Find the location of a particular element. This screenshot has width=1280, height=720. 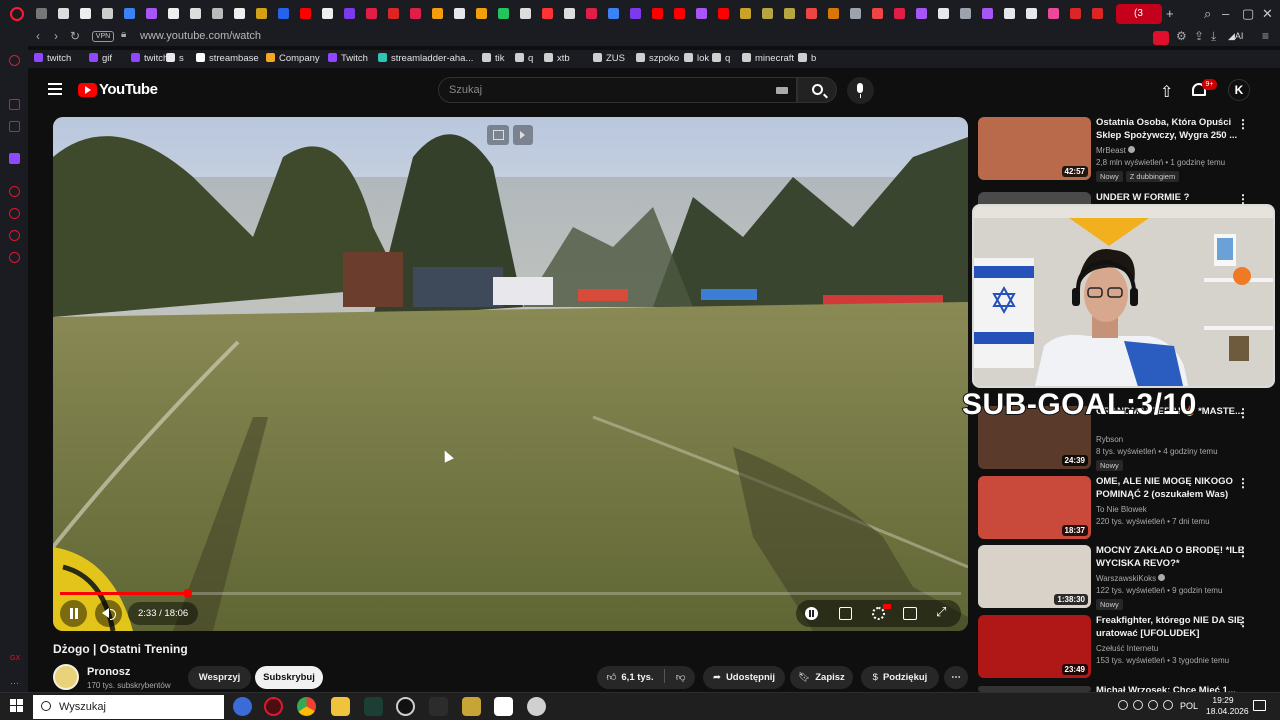

bookmark-item: b is located at coordinates (807, 58).